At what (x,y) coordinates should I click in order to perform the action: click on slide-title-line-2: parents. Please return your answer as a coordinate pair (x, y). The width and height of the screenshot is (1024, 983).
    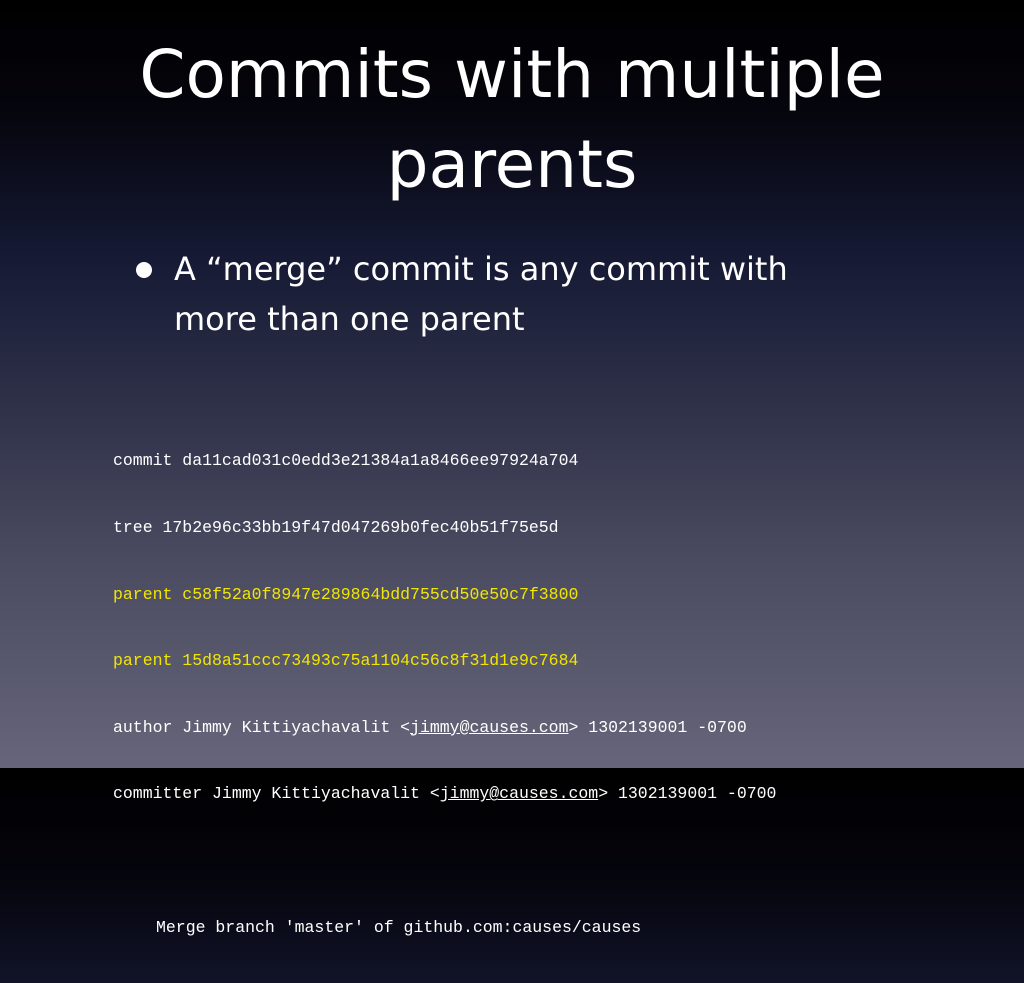
    Looking at the image, I should click on (512, 164).